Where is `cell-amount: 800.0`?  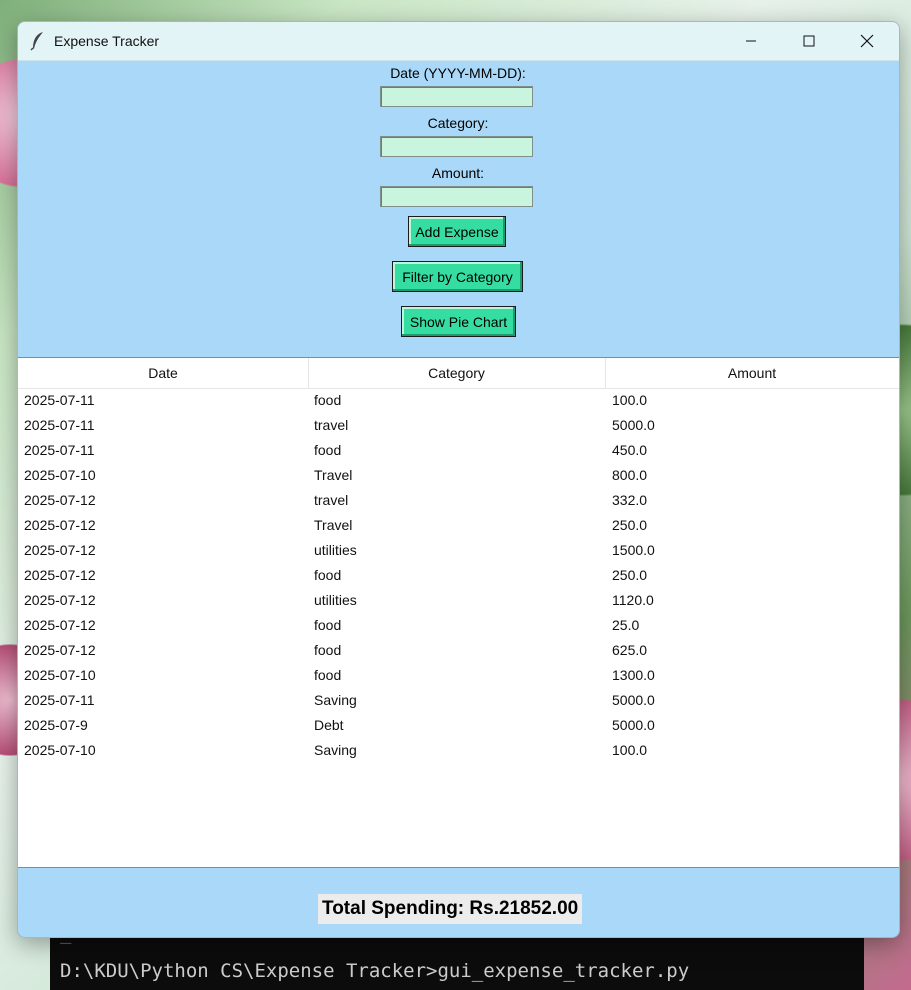
cell-amount: 800.0 is located at coordinates (630, 475).